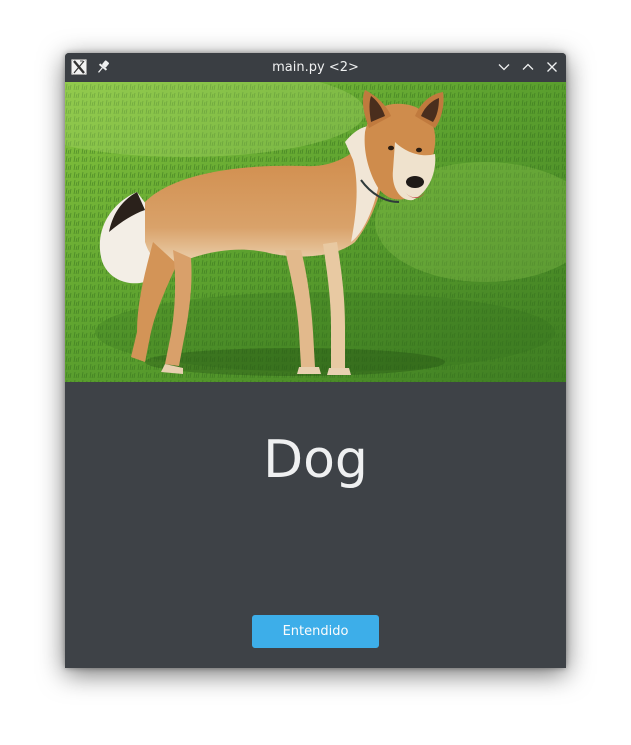  Describe the element at coordinates (528, 67) in the screenshot. I see `chevron-up-icon` at that location.